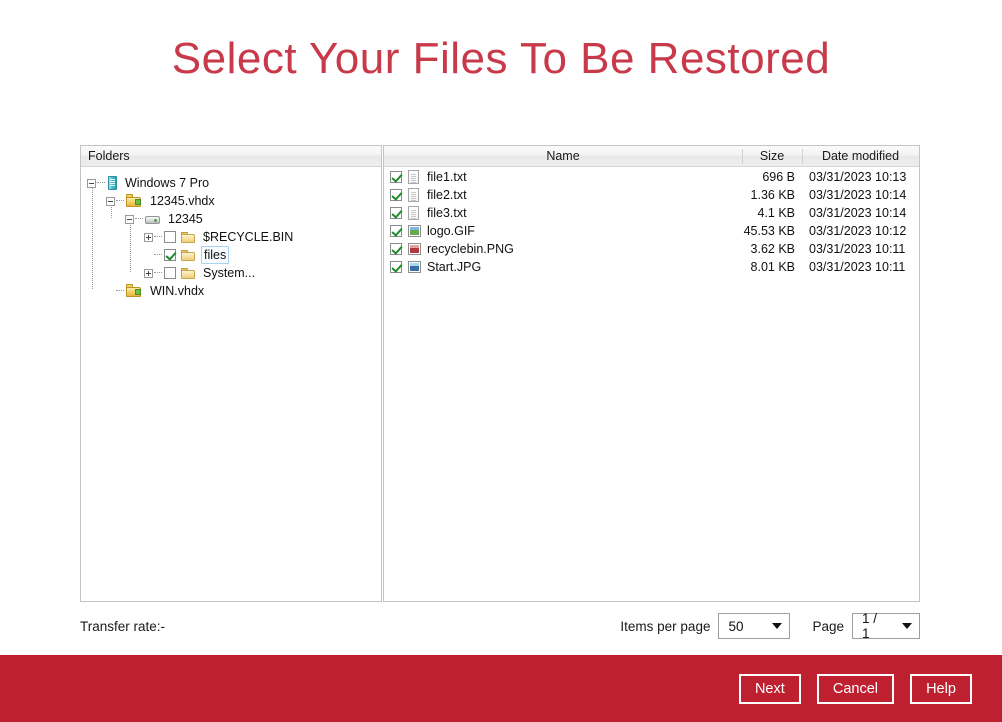  I want to click on file-size: 4.1 KB, so click(776, 213).